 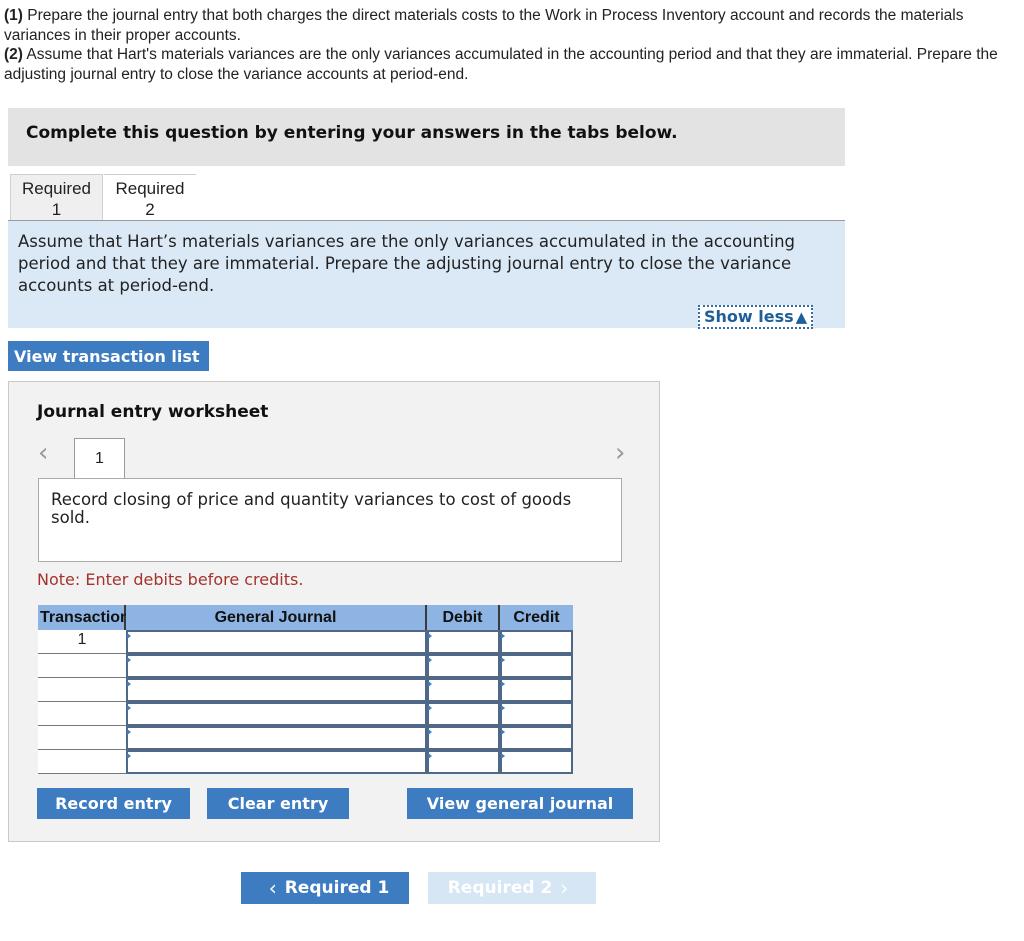 I want to click on column-header-credit: Credit, so click(x=536, y=617).